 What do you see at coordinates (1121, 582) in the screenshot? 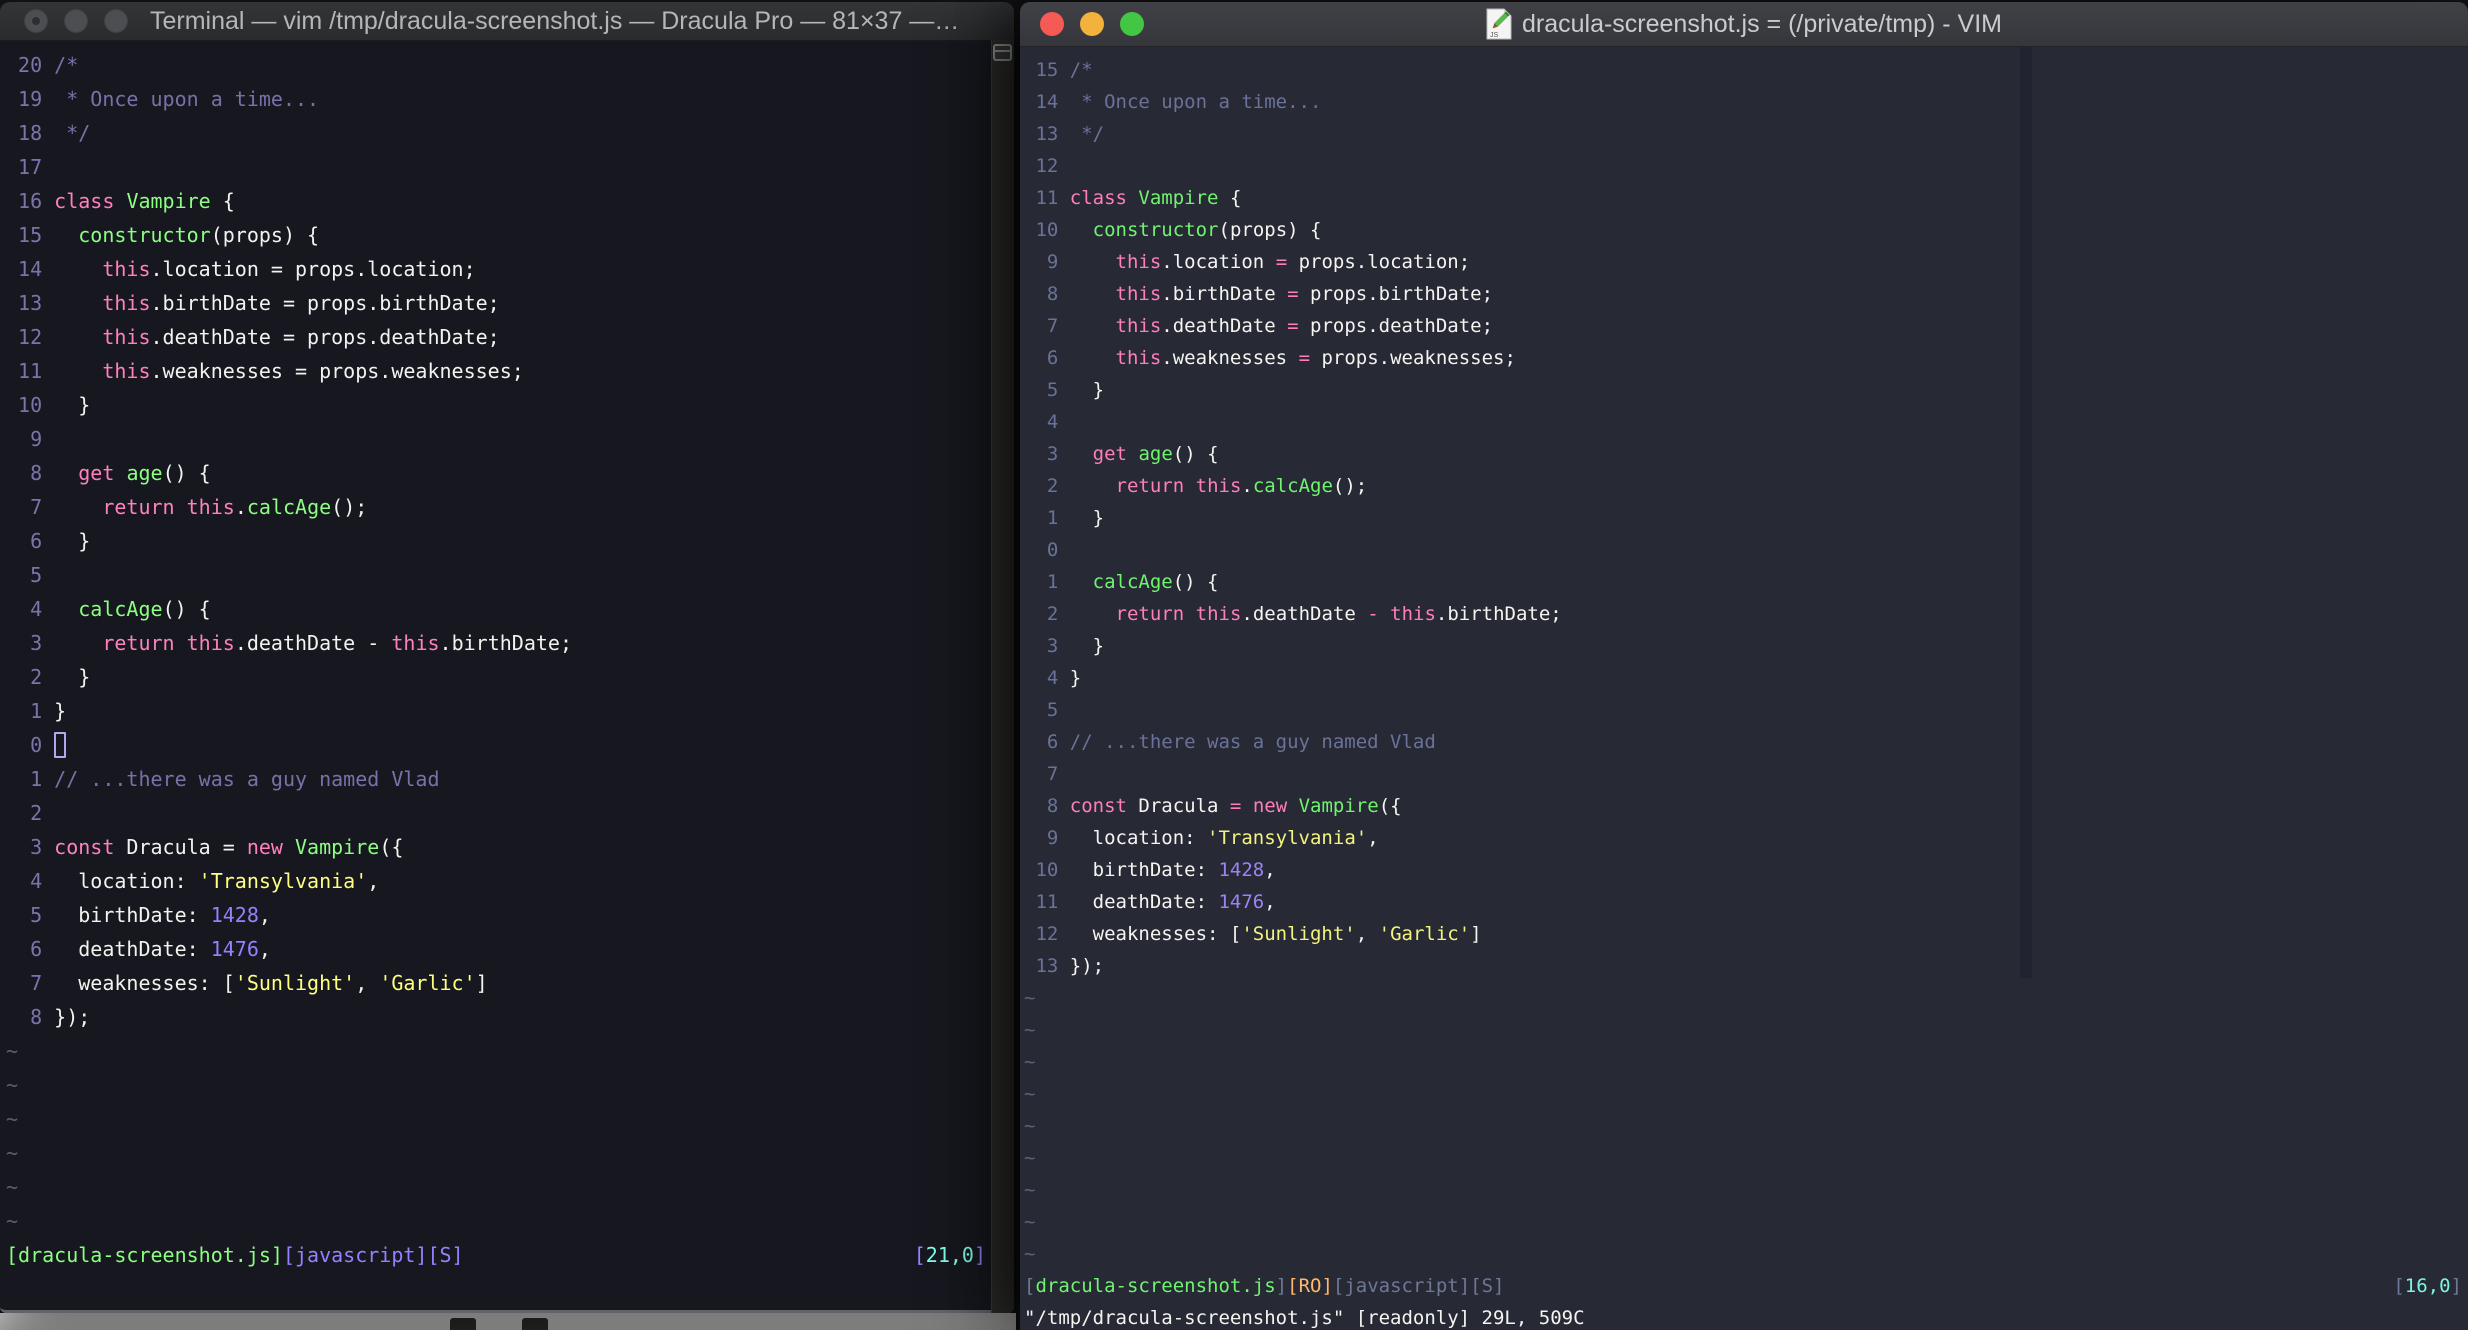
I see `code-line: 1 calcAge() {` at bounding box center [1121, 582].